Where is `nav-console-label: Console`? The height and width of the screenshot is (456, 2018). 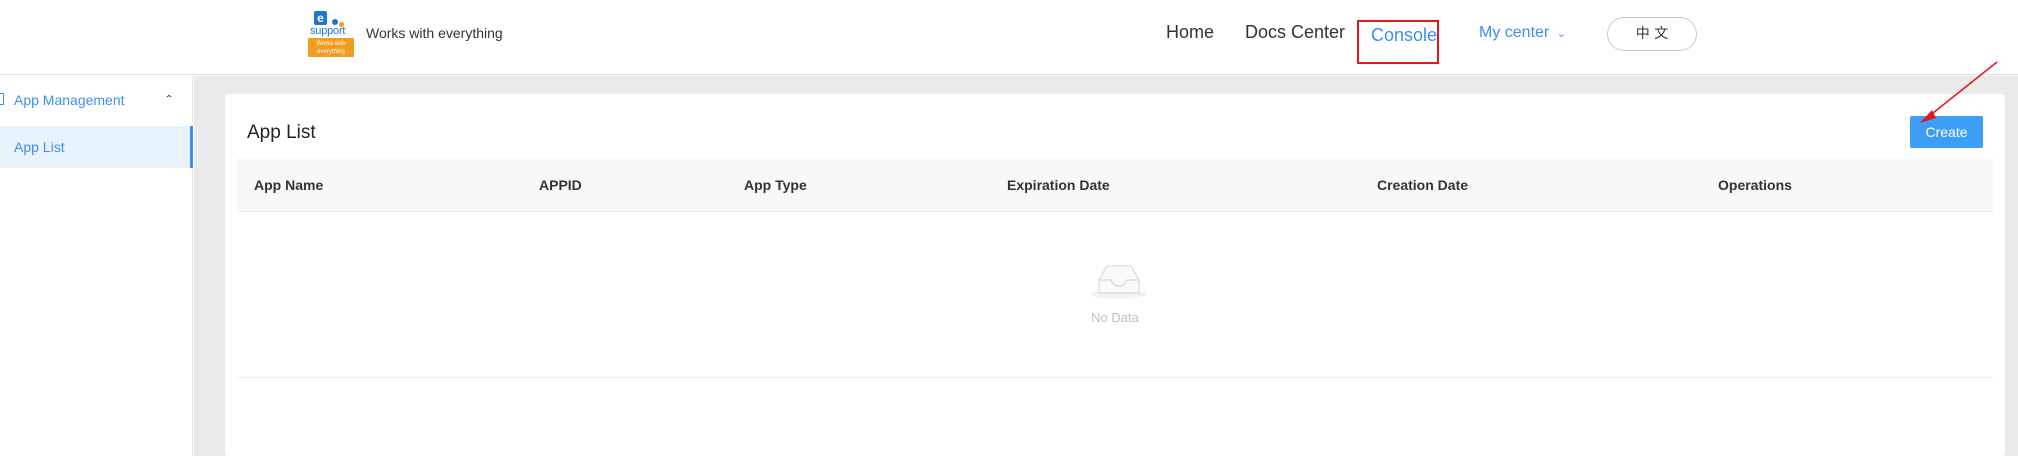
nav-console-label: Console is located at coordinates (1404, 35).